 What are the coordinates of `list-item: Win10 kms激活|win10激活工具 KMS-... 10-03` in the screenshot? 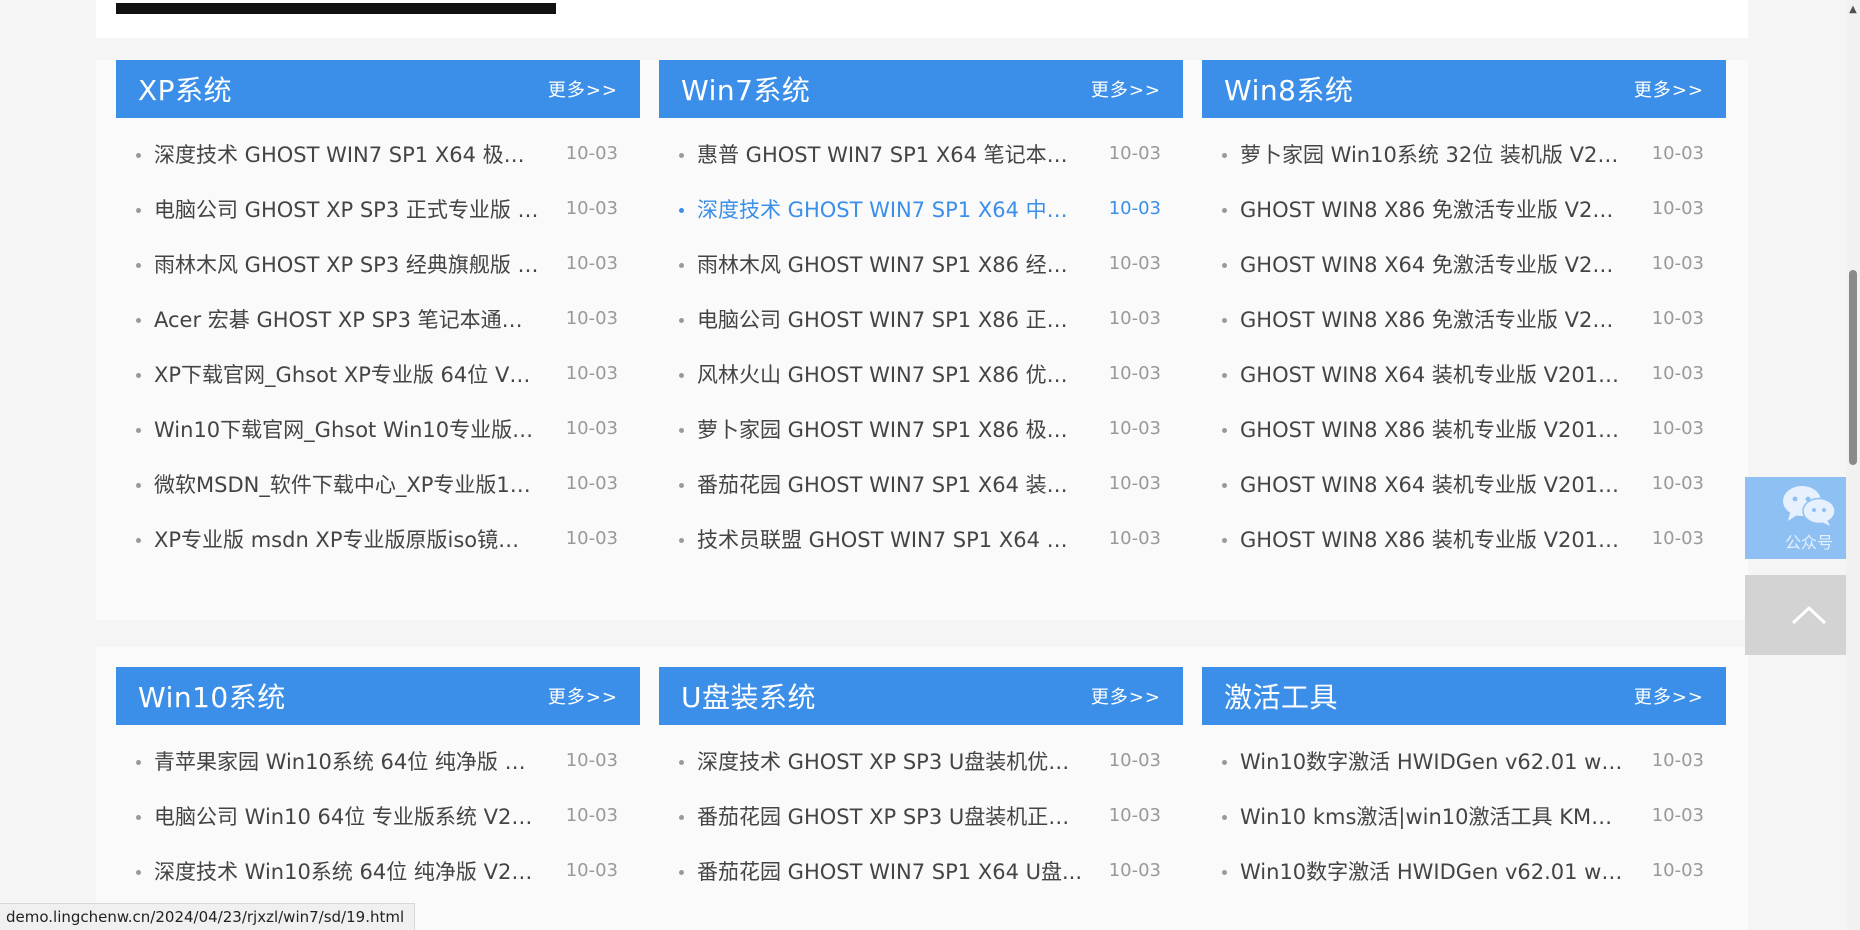 It's located at (1464, 815).